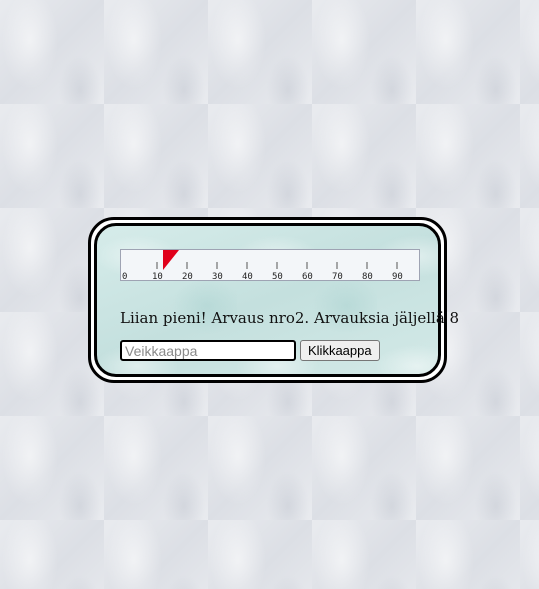 Image resolution: width=539 pixels, height=589 pixels. Describe the element at coordinates (337, 276) in the screenshot. I see `ruler-label: 70` at that location.